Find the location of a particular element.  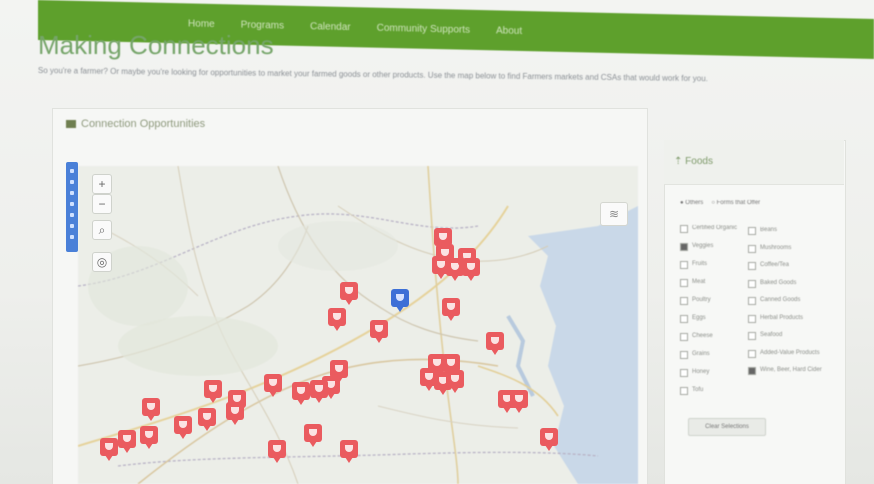

filter-option: Coffee/Tea is located at coordinates (788, 265).